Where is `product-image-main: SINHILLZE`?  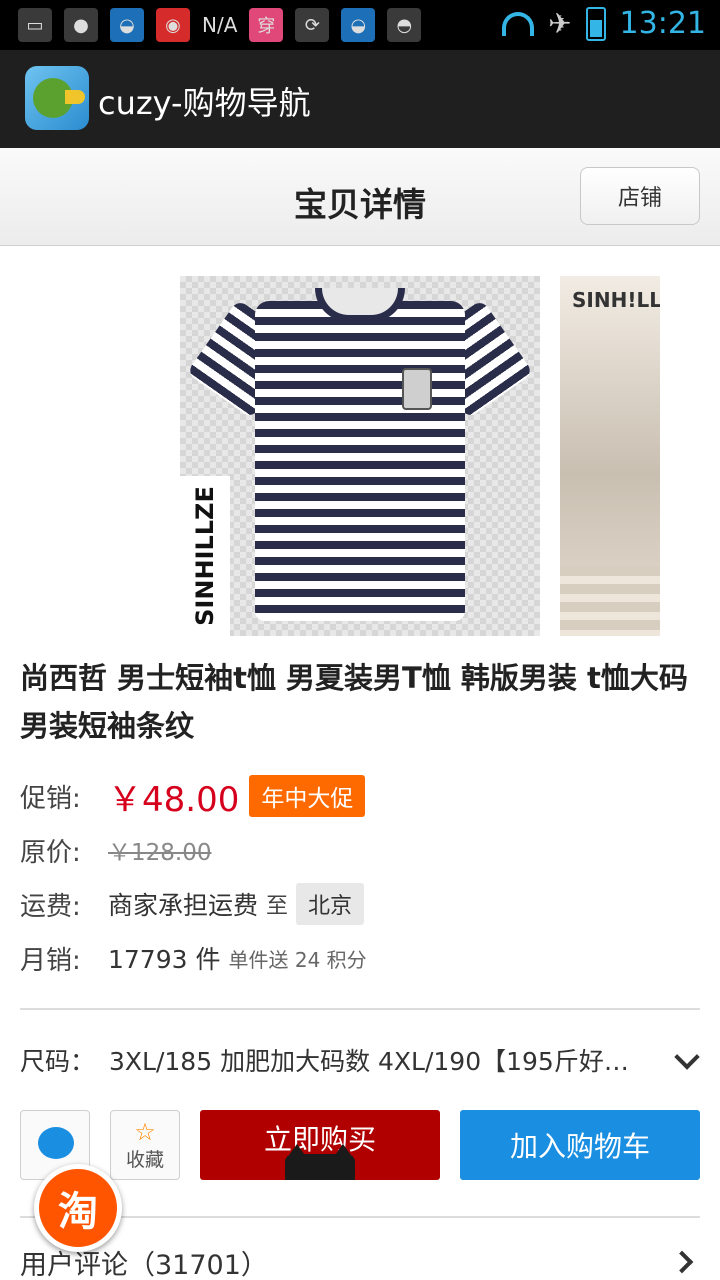 product-image-main: SINHILLZE is located at coordinates (360, 456).